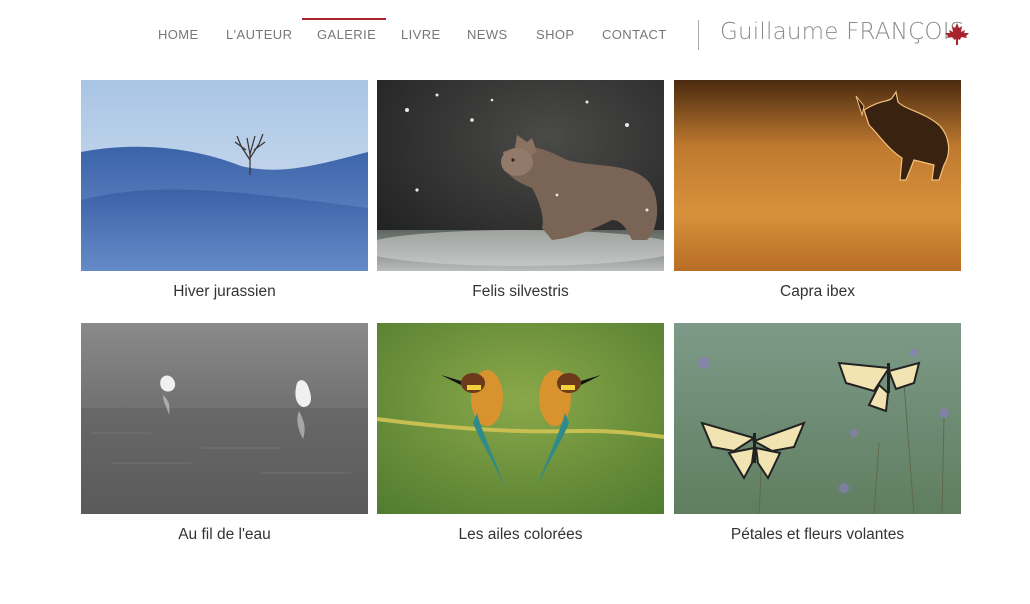 This screenshot has width=1030, height=604. I want to click on photo-snowy-hills-lone-tree, so click(224, 175).